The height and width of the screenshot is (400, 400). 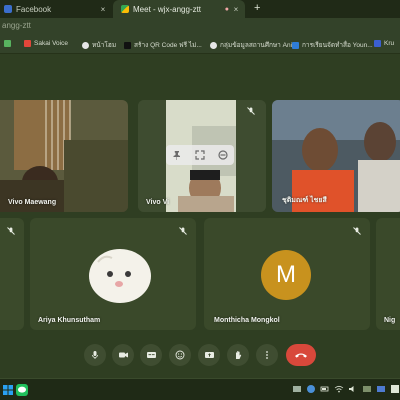 I want to click on bookmark-item: Kru, so click(x=384, y=43).